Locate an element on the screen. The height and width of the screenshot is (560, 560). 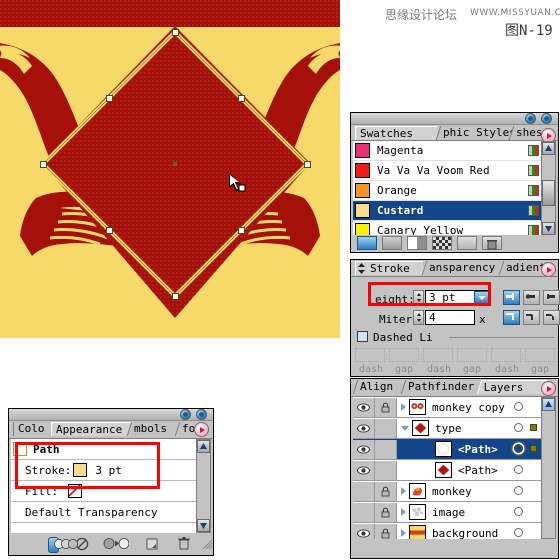
reduce-to-basic-appearance-button is located at coordinates (116, 545).